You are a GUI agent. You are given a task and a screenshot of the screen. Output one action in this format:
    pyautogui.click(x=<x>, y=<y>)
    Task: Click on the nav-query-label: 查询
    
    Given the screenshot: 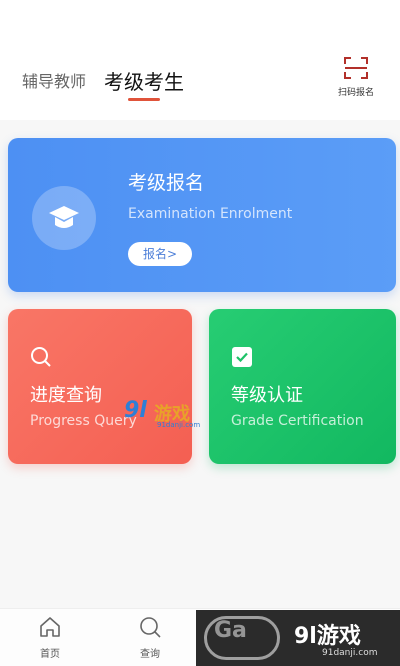 What is the action you would take?
    pyautogui.click(x=150, y=654)
    